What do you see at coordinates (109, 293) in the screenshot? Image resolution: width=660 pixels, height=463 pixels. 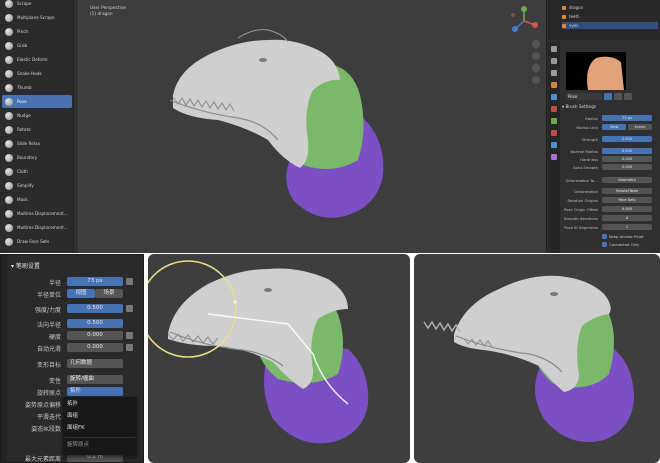 I see `scene-toggle: 场景` at bounding box center [109, 293].